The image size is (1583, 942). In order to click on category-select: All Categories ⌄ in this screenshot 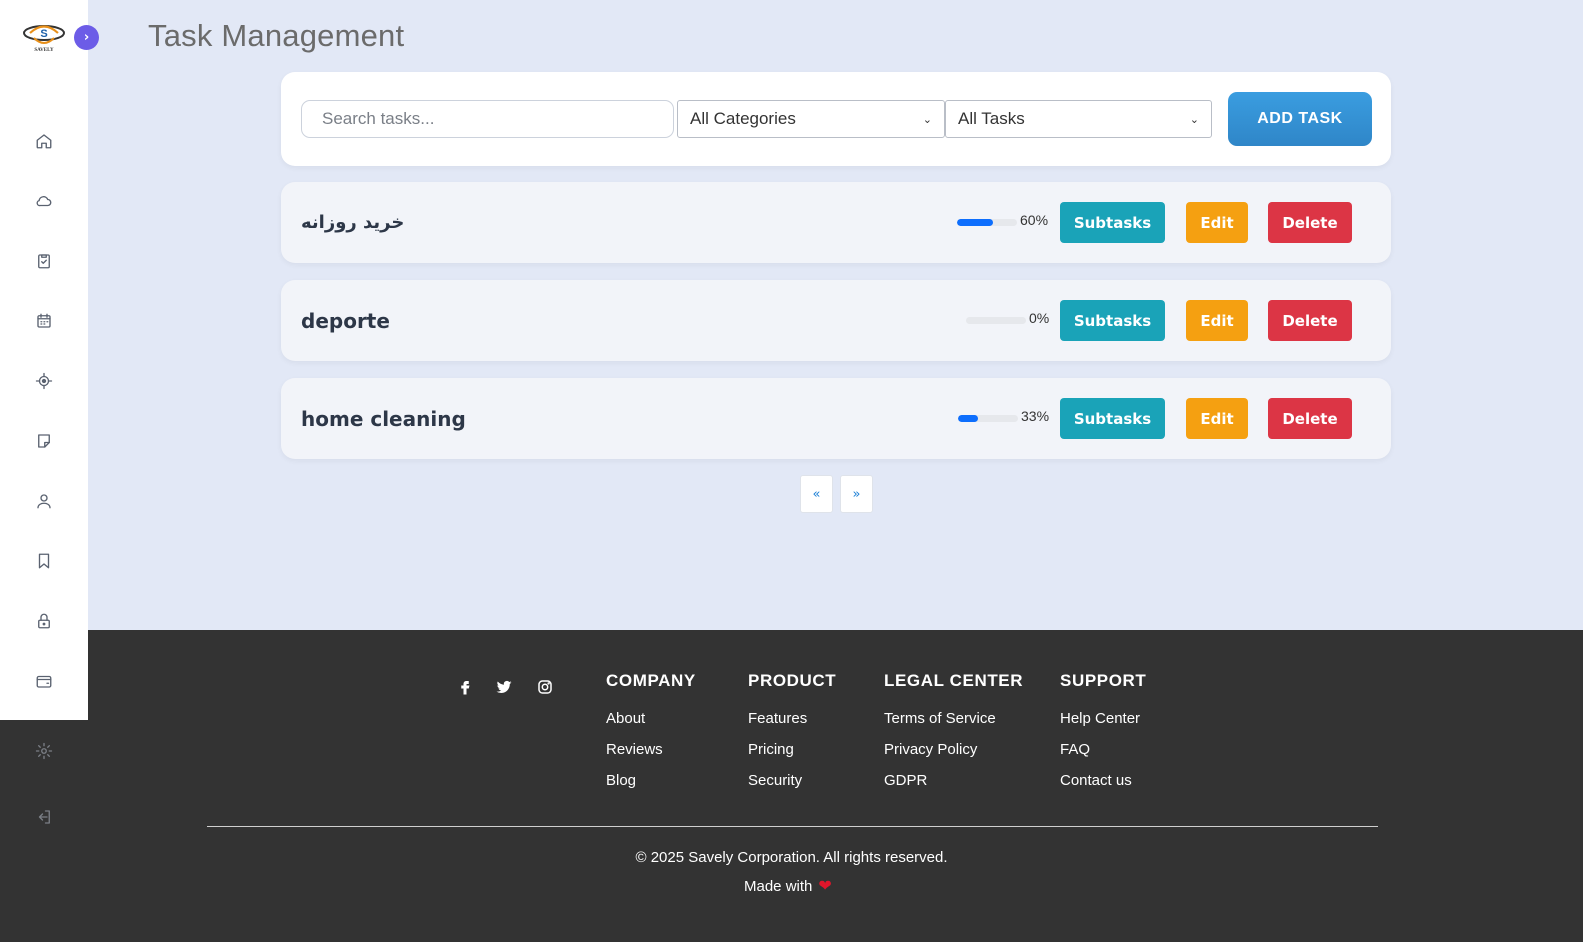, I will do `click(811, 119)`.